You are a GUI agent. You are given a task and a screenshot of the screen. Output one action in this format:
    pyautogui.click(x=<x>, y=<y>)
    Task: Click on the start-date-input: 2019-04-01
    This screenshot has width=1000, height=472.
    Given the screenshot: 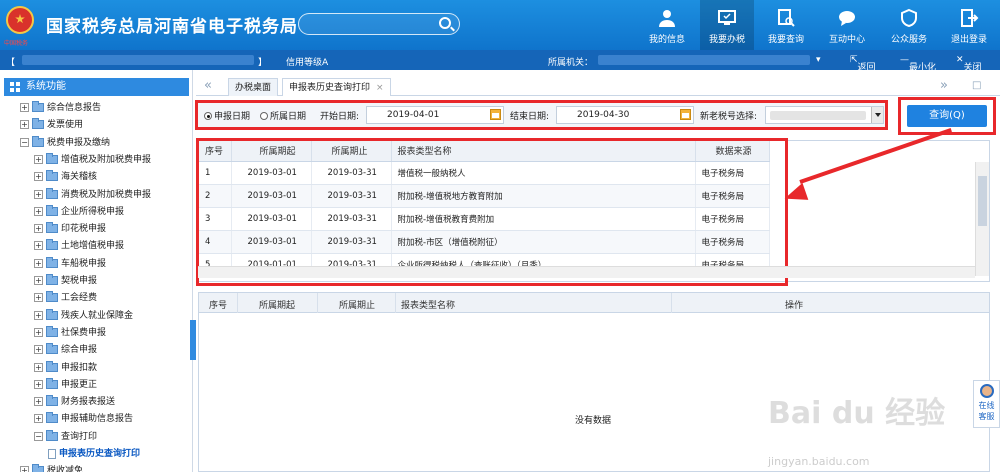 What is the action you would take?
    pyautogui.click(x=435, y=115)
    